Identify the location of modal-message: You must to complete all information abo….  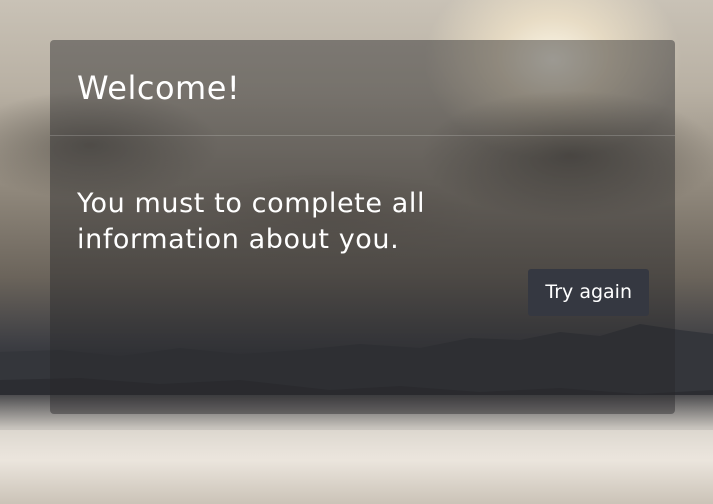
(251, 221).